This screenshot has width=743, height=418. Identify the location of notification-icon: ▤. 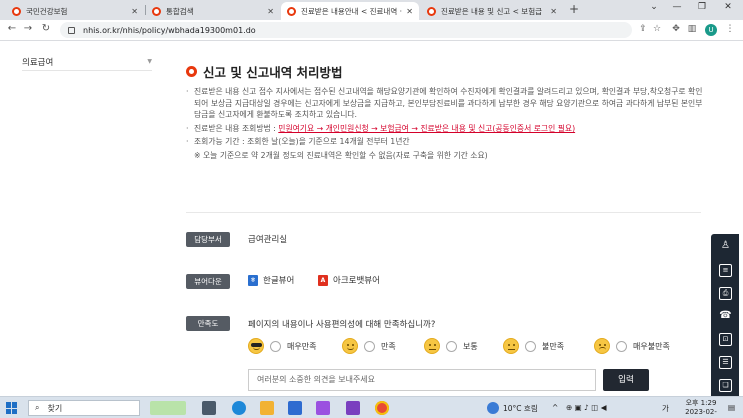
(731, 407).